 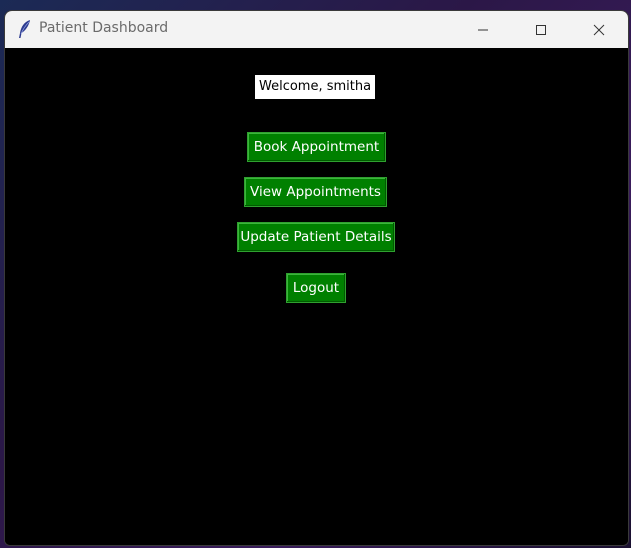 I want to click on book-appointment-button: Book Appointment, so click(x=316, y=147).